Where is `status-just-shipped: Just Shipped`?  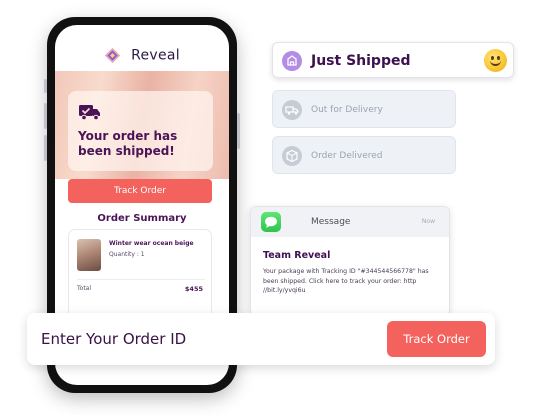
status-just-shipped: Just Shipped is located at coordinates (393, 60).